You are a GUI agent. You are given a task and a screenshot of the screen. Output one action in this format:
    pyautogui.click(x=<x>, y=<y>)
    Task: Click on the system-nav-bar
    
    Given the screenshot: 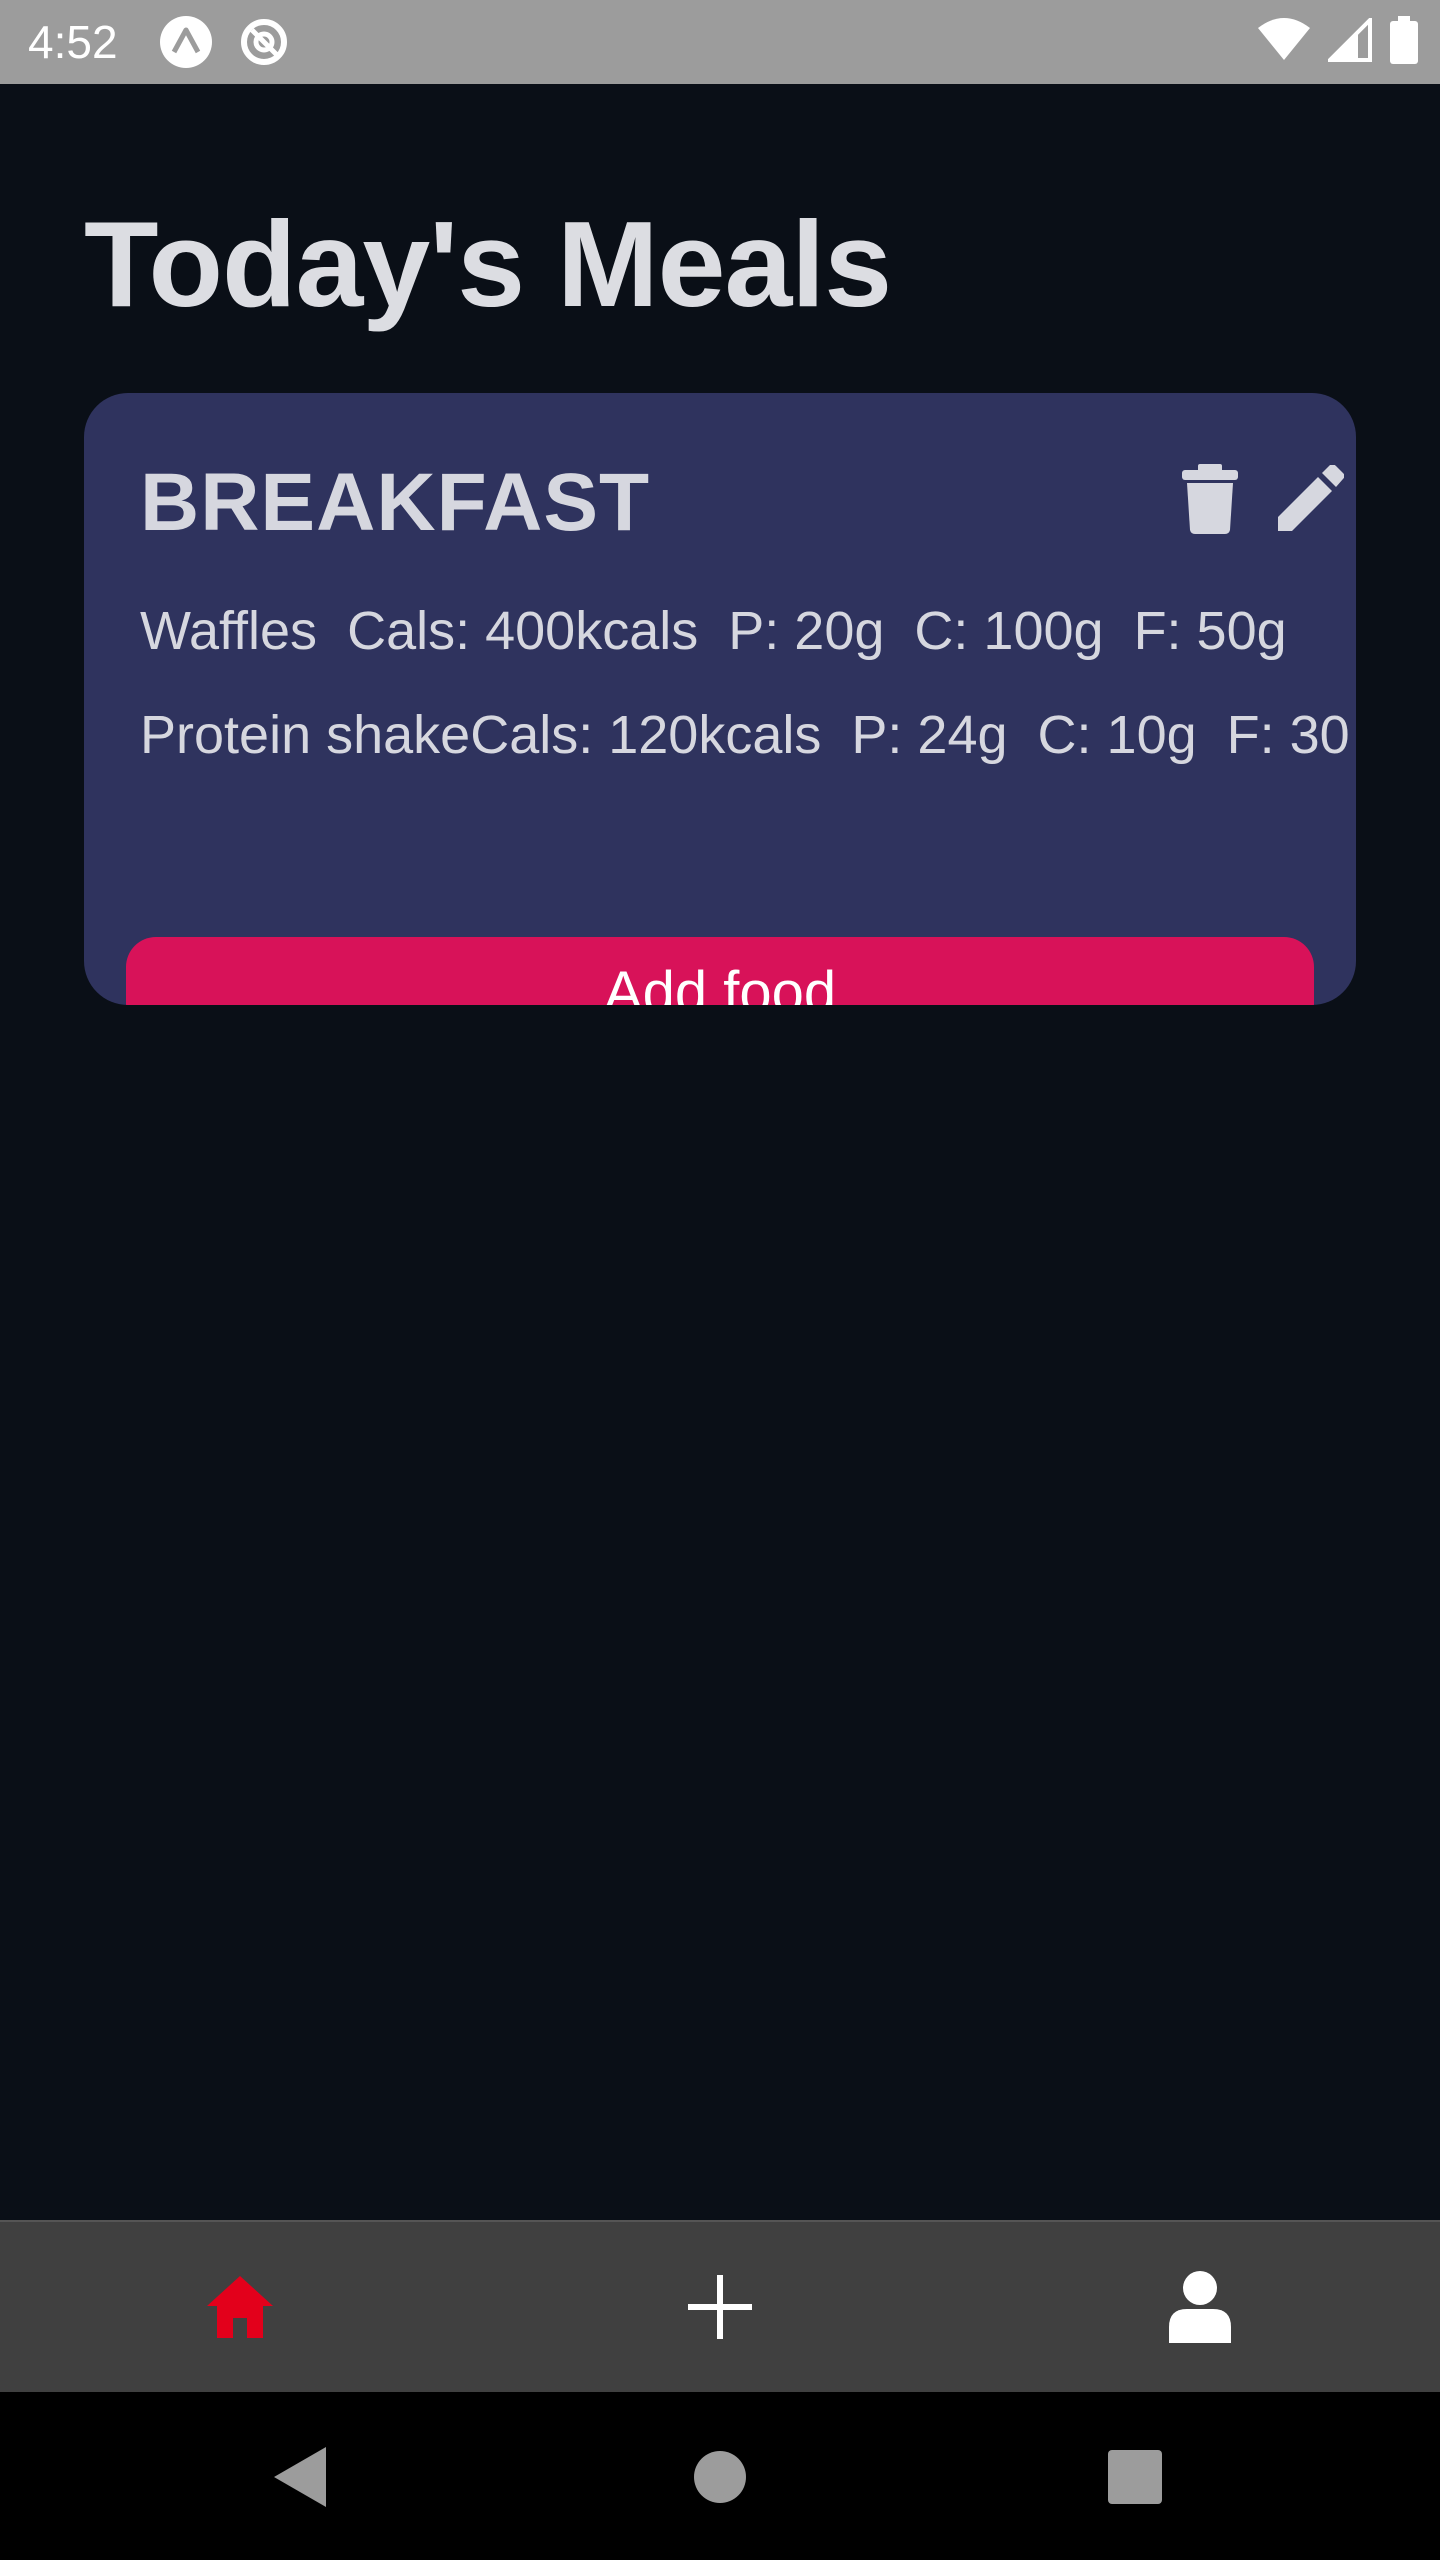 What is the action you would take?
    pyautogui.click(x=720, y=2476)
    